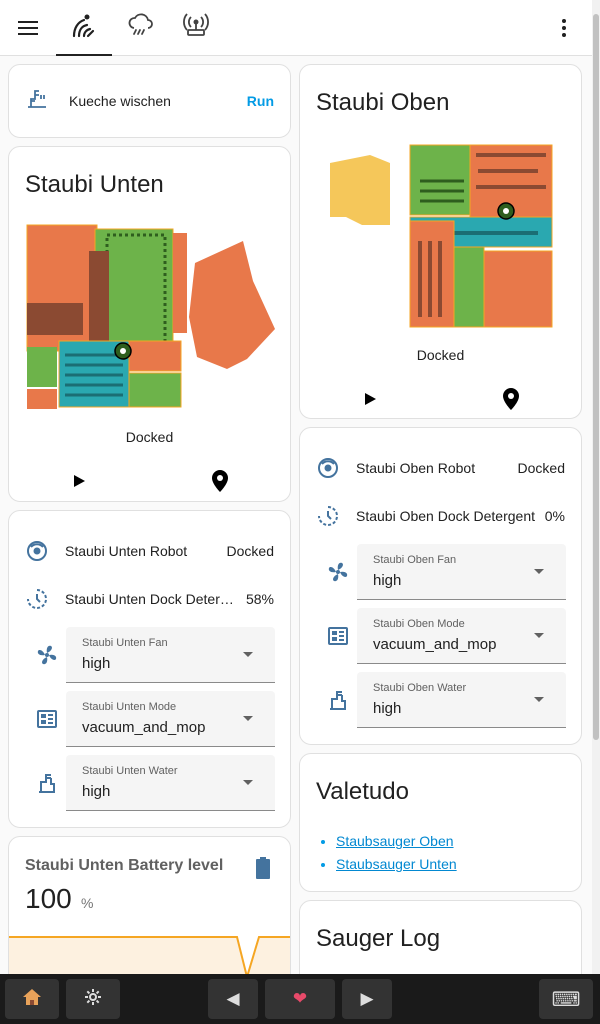 The image size is (600, 1024). I want to click on entity-row-robot: Staubi Unten Robot Docked, so click(149, 551).